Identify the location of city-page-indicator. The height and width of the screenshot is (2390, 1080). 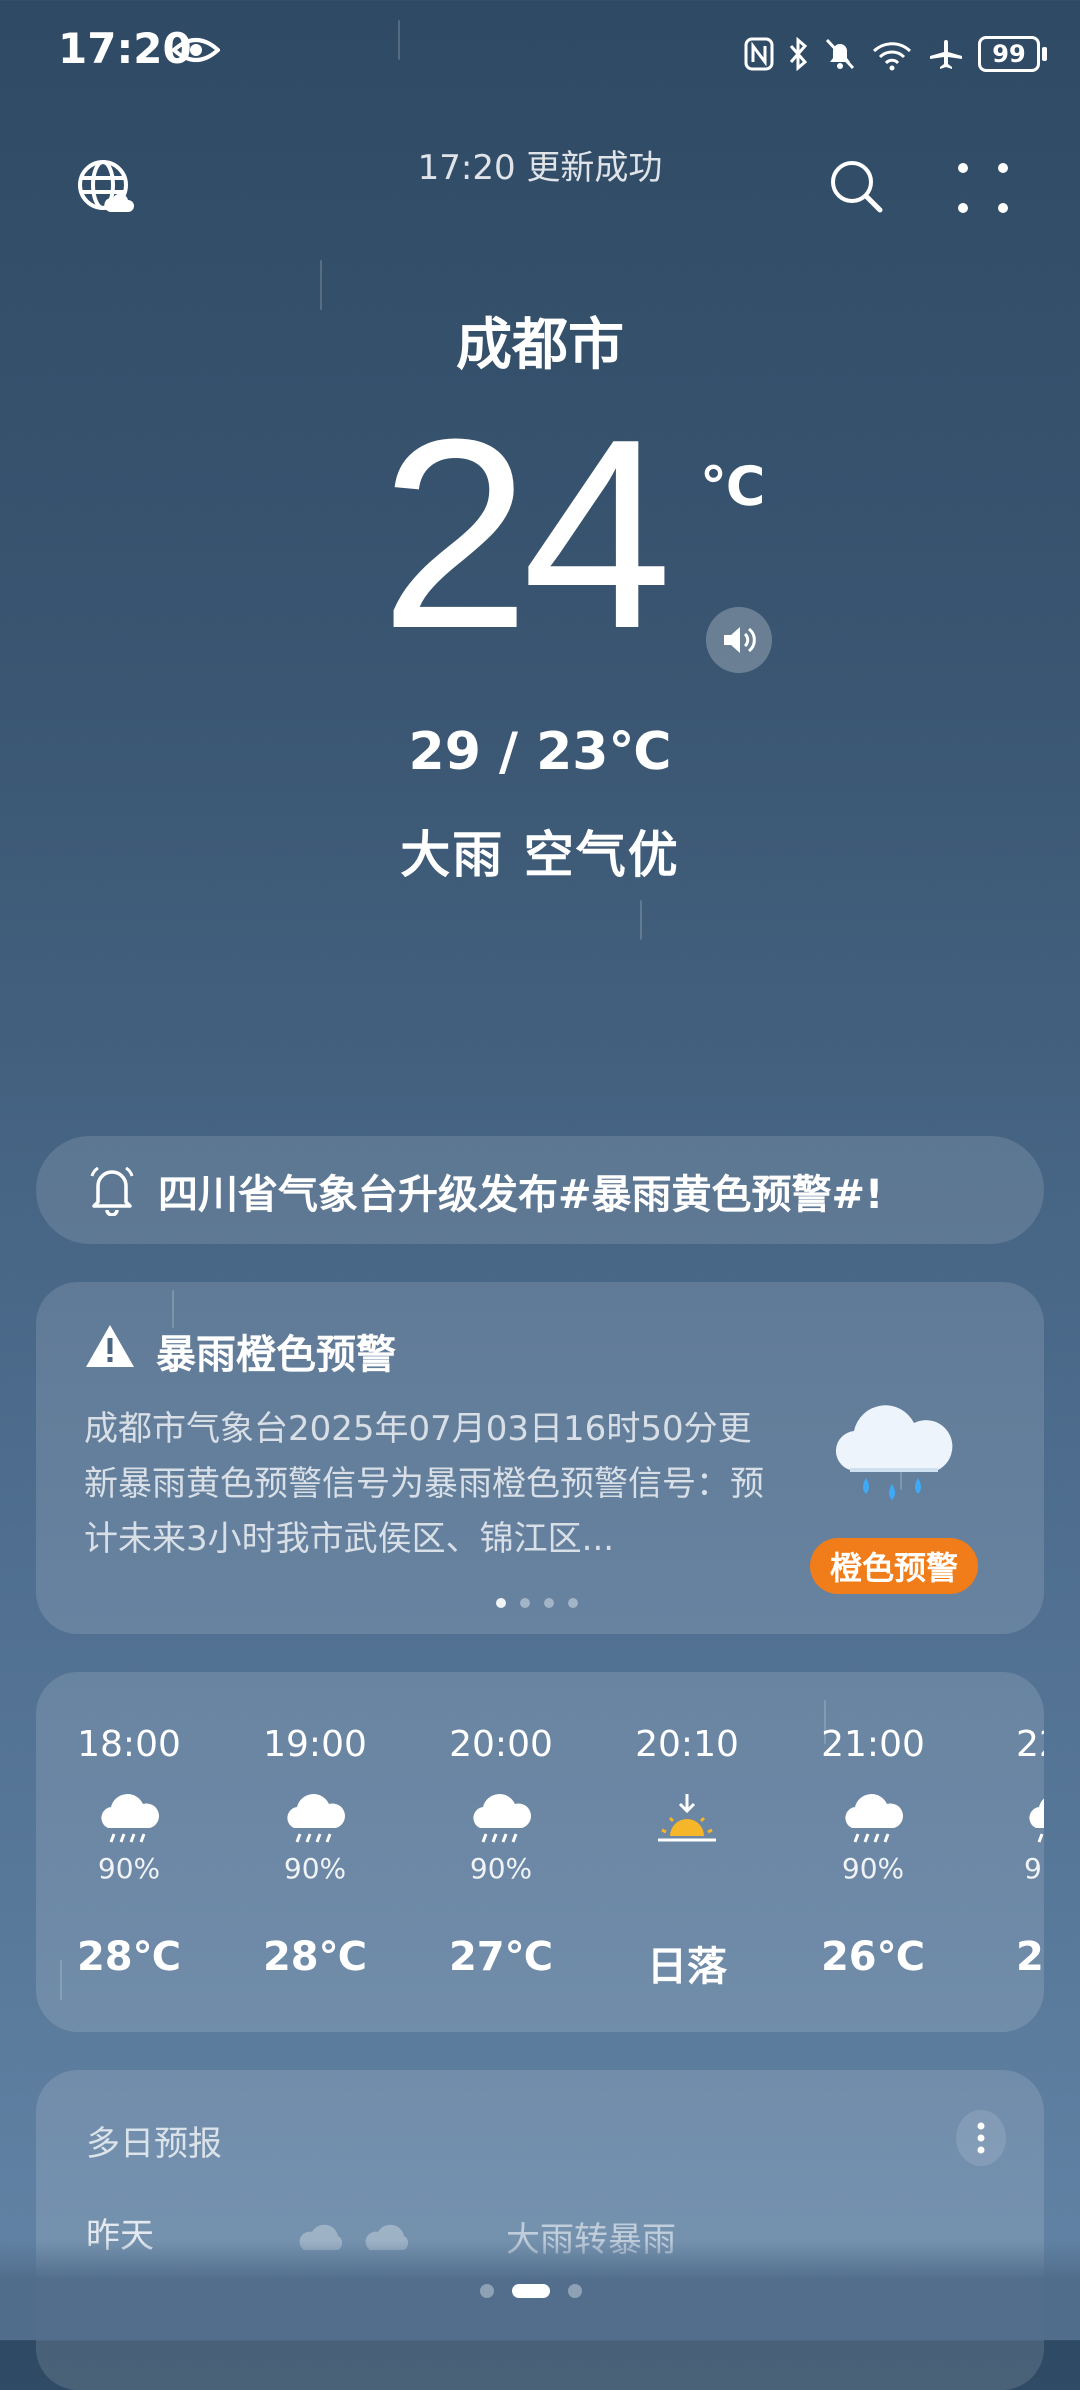
(531, 2291).